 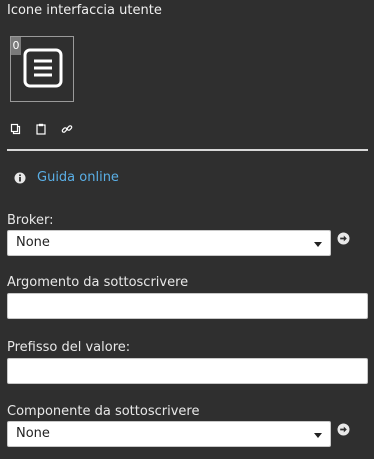 I want to click on online-help: Guida online, so click(x=66, y=177).